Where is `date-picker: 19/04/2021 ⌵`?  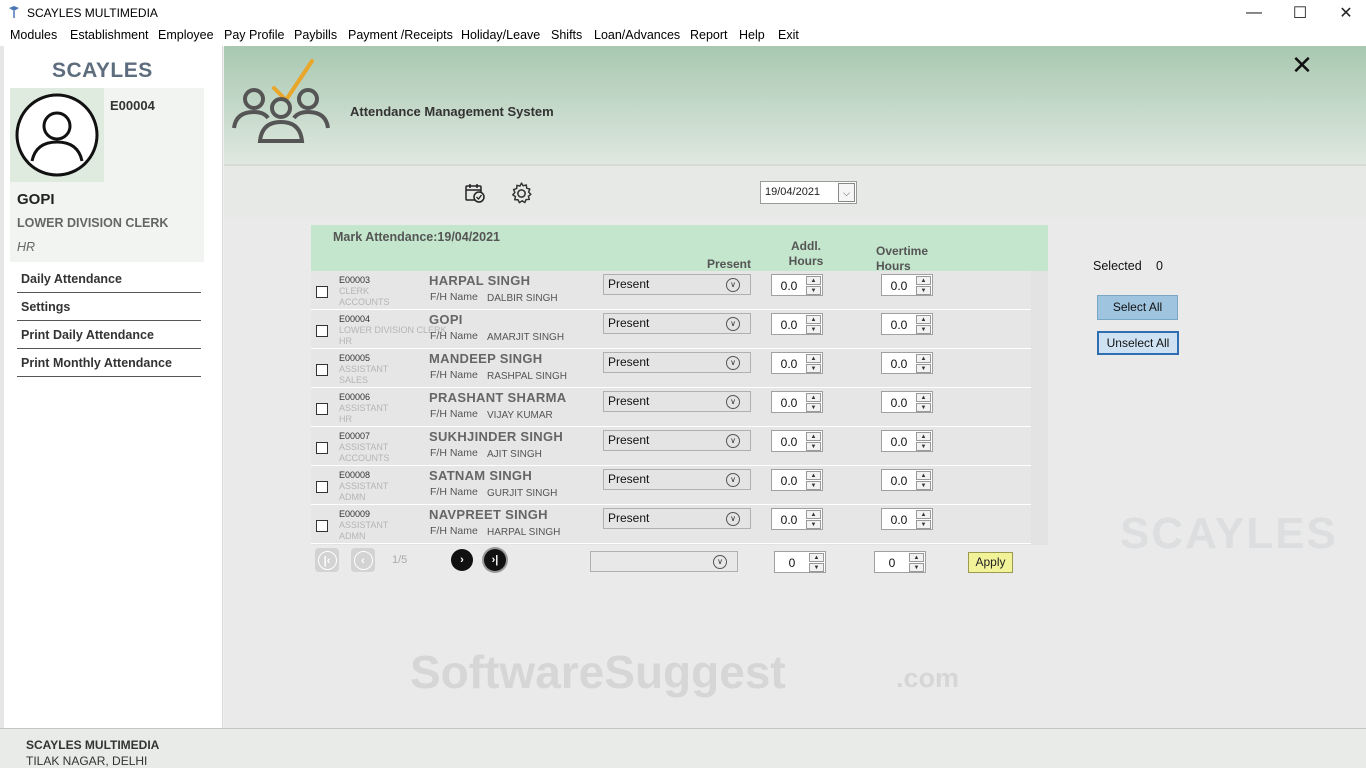 date-picker: 19/04/2021 ⌵ is located at coordinates (808, 192).